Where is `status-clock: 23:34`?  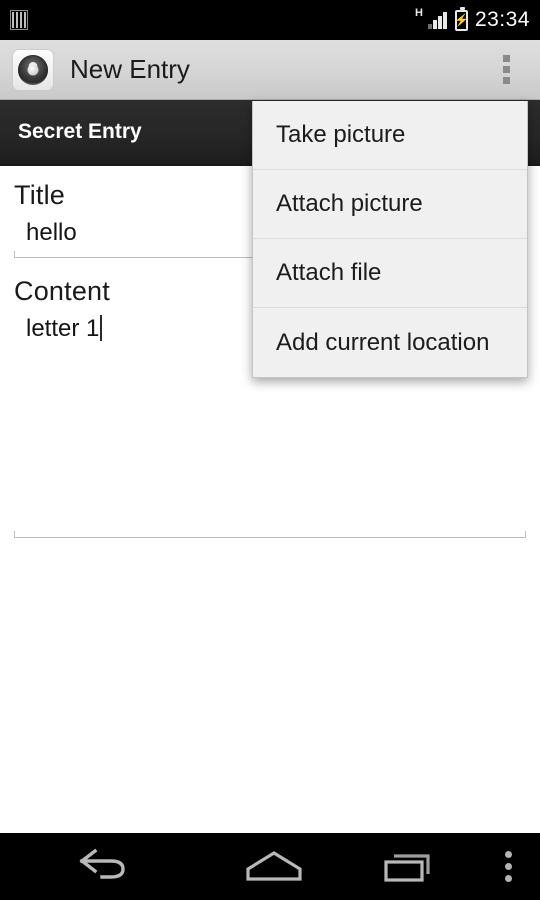 status-clock: 23:34 is located at coordinates (502, 19).